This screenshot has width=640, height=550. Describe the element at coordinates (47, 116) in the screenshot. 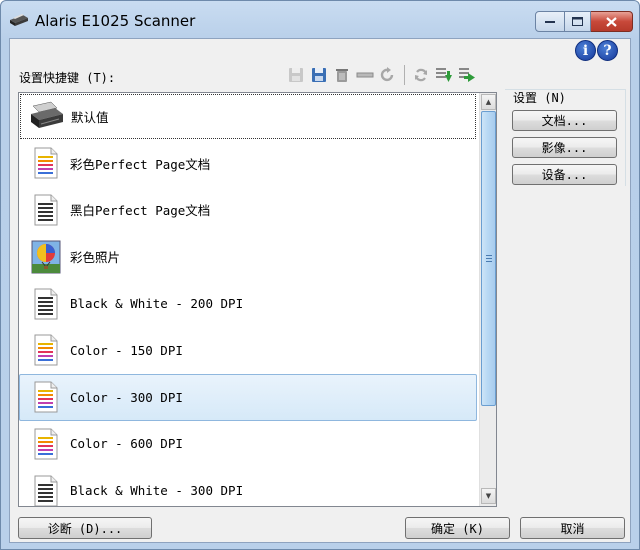

I see `scanner-icon` at that location.